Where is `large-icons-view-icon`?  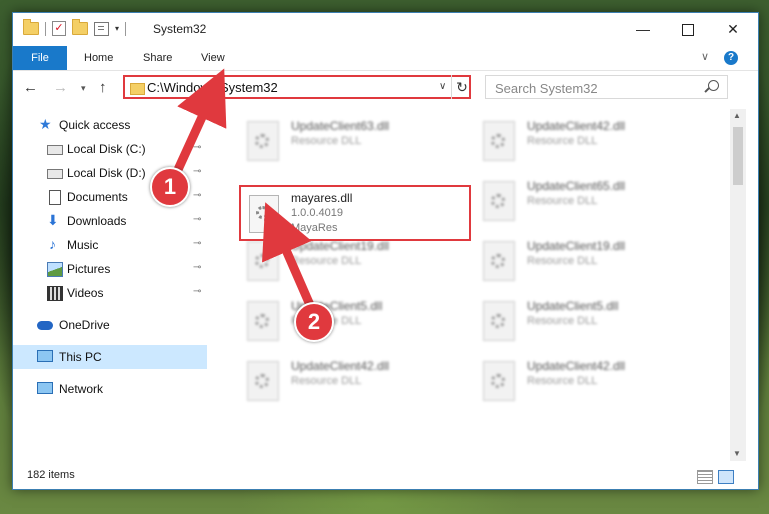
large-icons-view-icon is located at coordinates (726, 477).